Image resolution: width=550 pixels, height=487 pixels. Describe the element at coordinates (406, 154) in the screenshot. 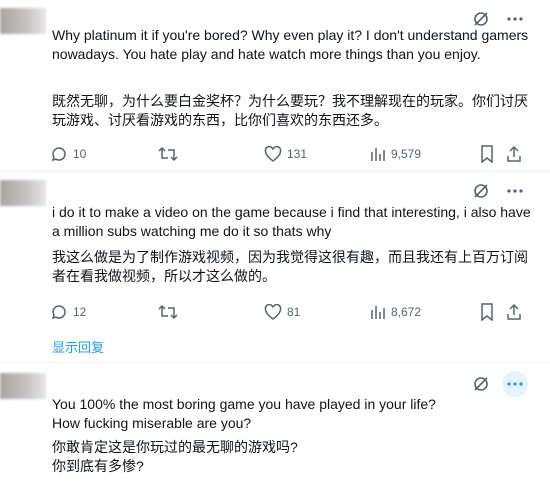

I see `views-count: 9,579` at that location.